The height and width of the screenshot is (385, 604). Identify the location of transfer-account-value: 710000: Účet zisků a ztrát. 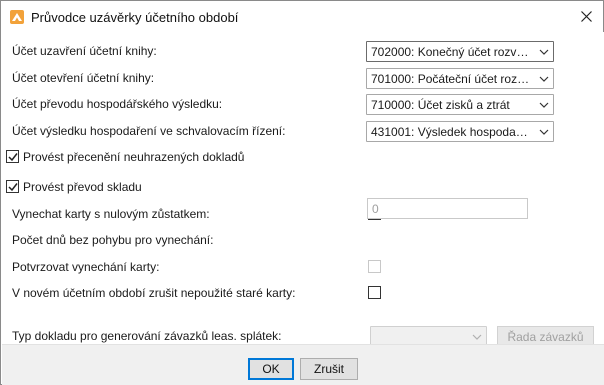
(440, 105).